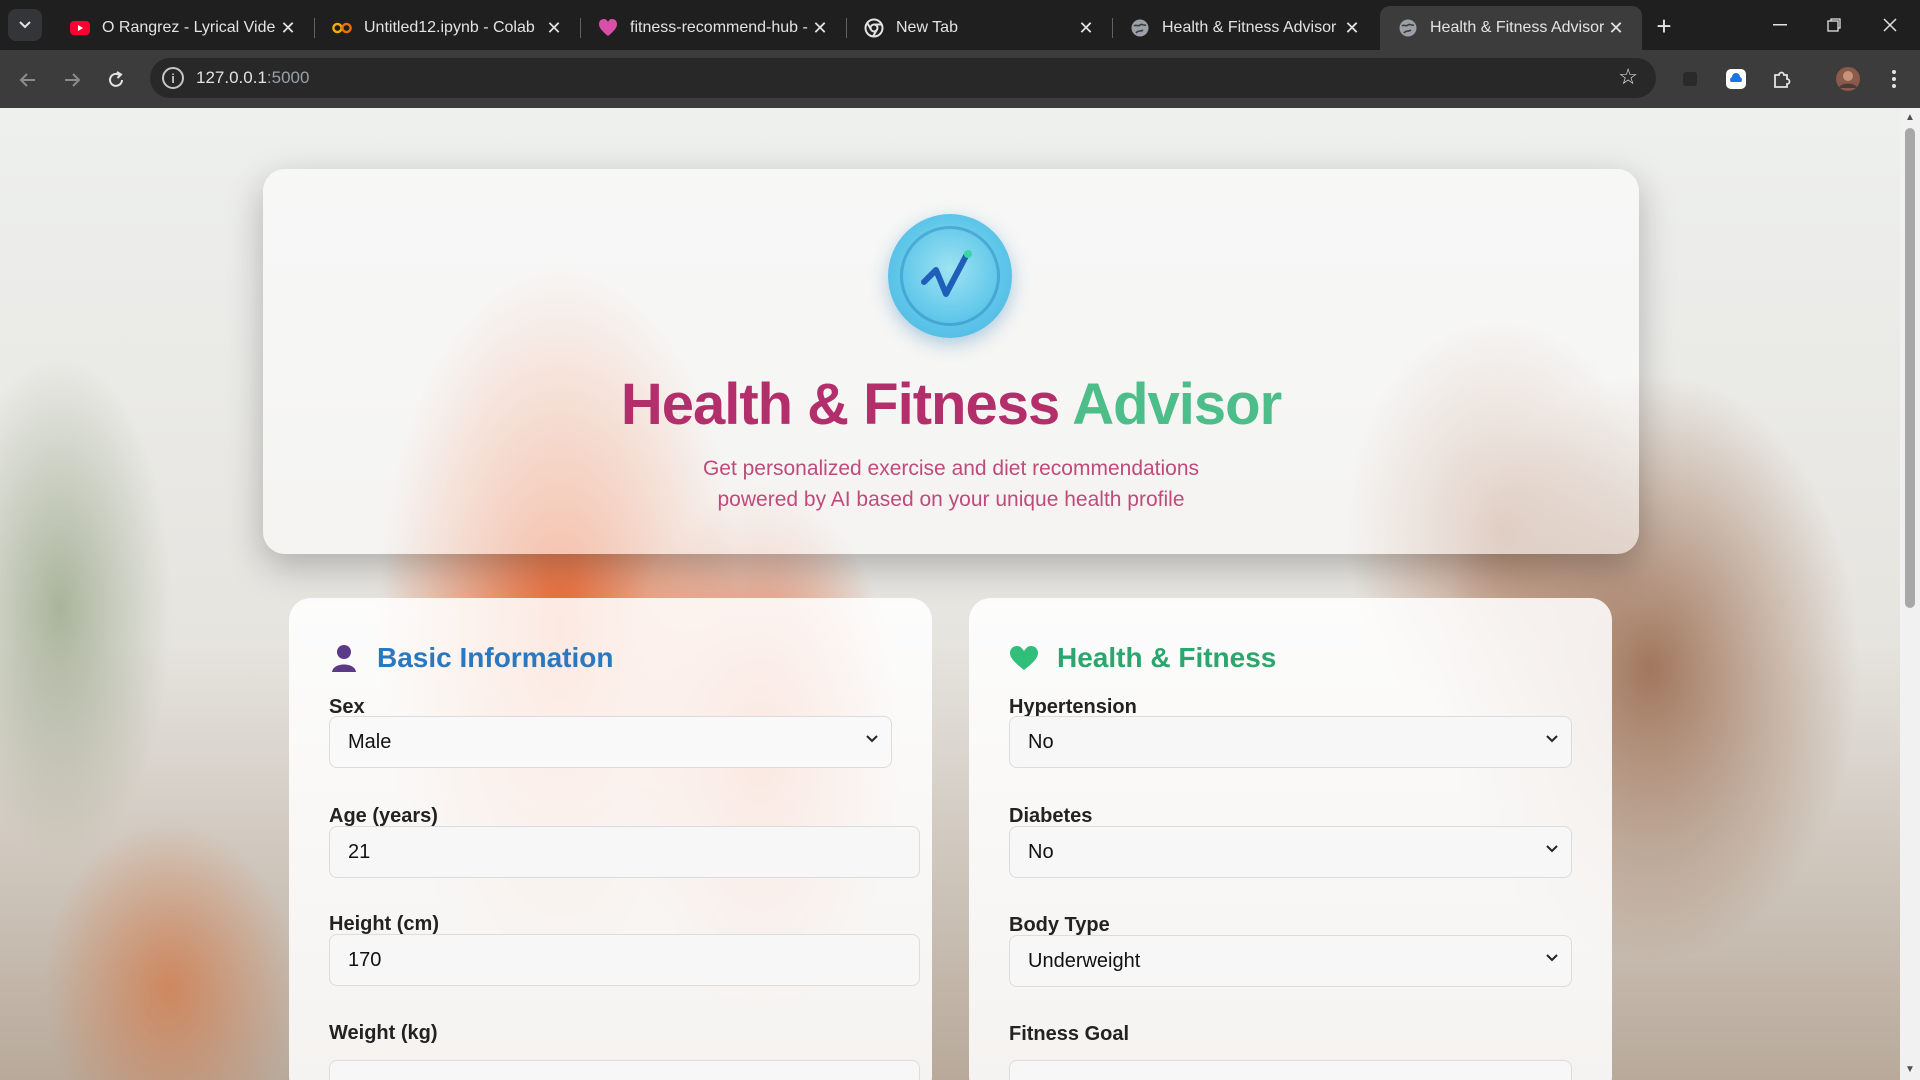 The image size is (1920, 1080). What do you see at coordinates (1782, 79) in the screenshot?
I see `extensions-puzzle-icon` at bounding box center [1782, 79].